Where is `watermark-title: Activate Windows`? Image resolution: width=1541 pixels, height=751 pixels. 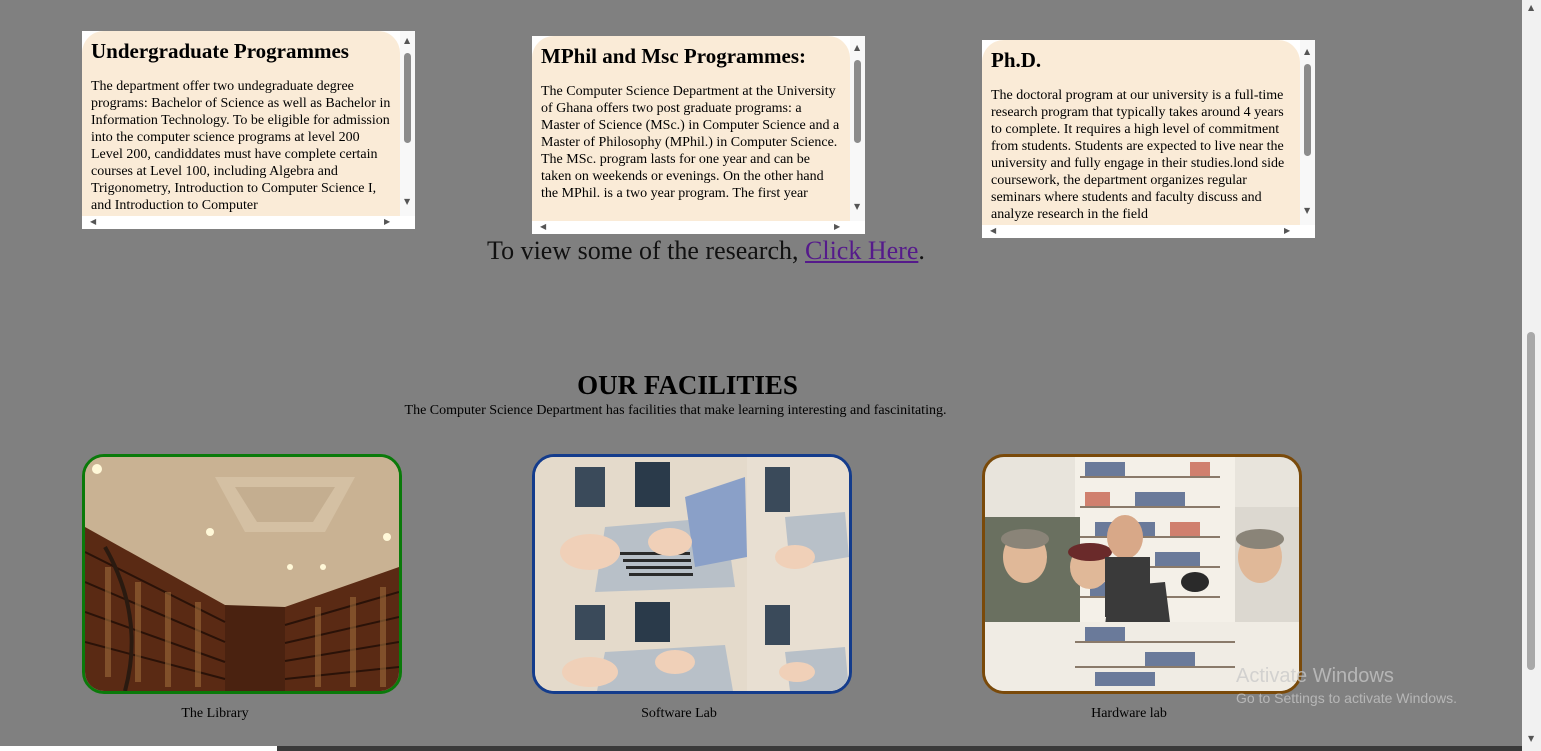 watermark-title: Activate Windows is located at coordinates (1315, 676).